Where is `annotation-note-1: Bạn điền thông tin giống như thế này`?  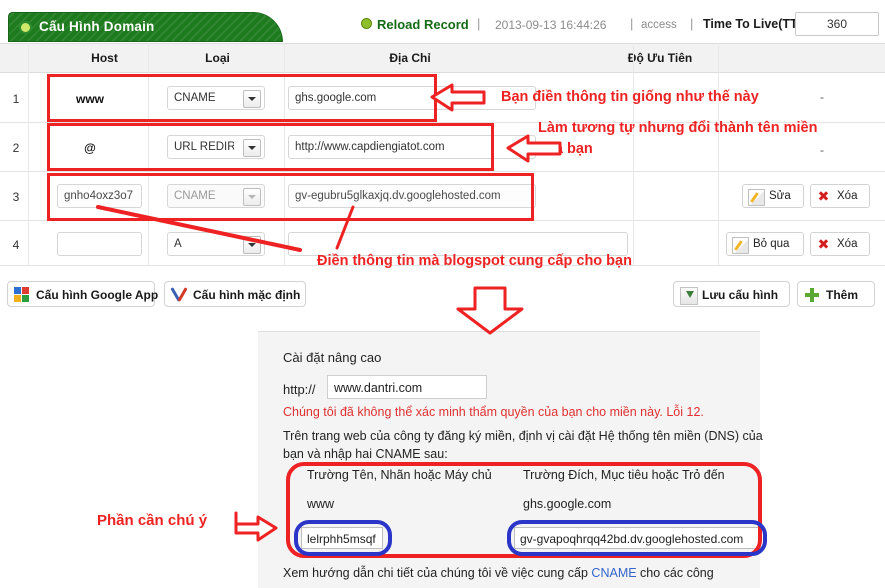
annotation-note-1: Bạn điền thông tin giống như thế này is located at coordinates (630, 97).